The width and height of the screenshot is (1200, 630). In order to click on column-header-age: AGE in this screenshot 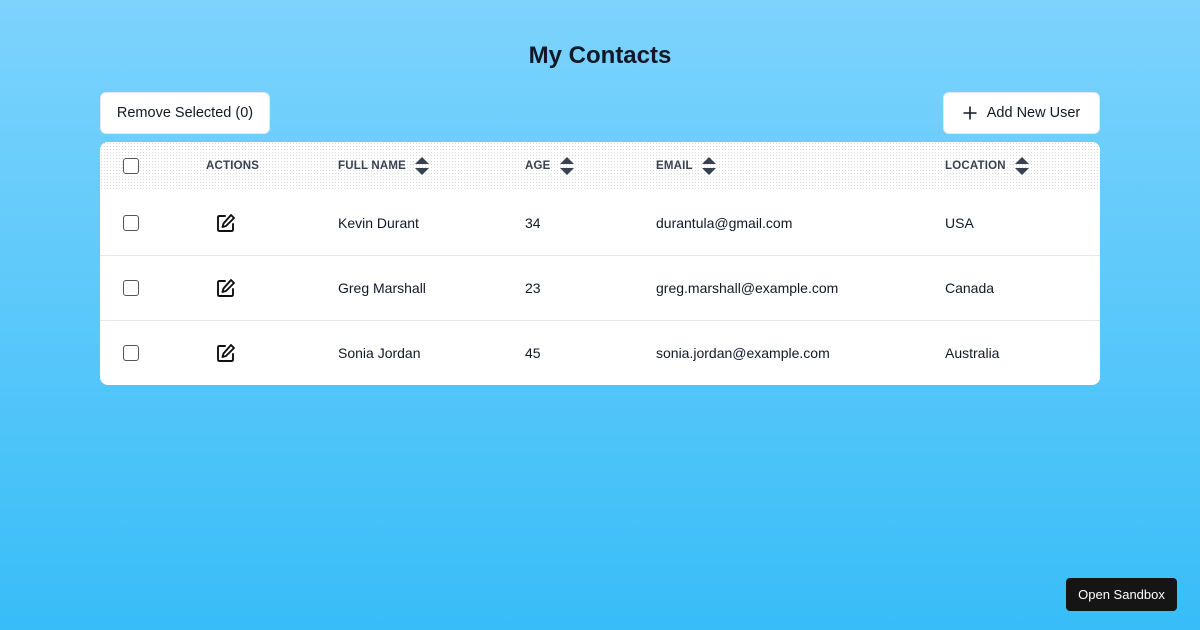, I will do `click(550, 166)`.